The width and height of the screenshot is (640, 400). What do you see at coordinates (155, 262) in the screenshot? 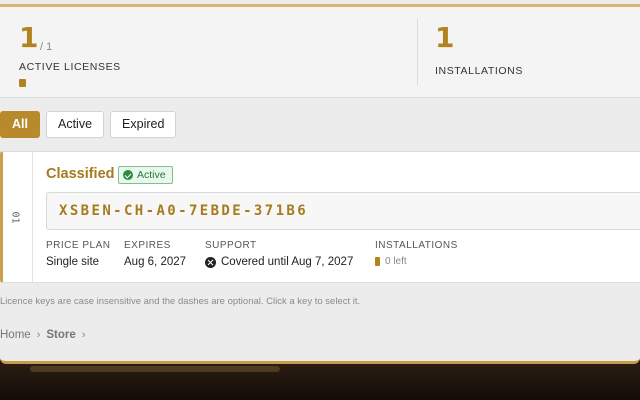
I see `expires-value: Aug 6, 2027` at bounding box center [155, 262].